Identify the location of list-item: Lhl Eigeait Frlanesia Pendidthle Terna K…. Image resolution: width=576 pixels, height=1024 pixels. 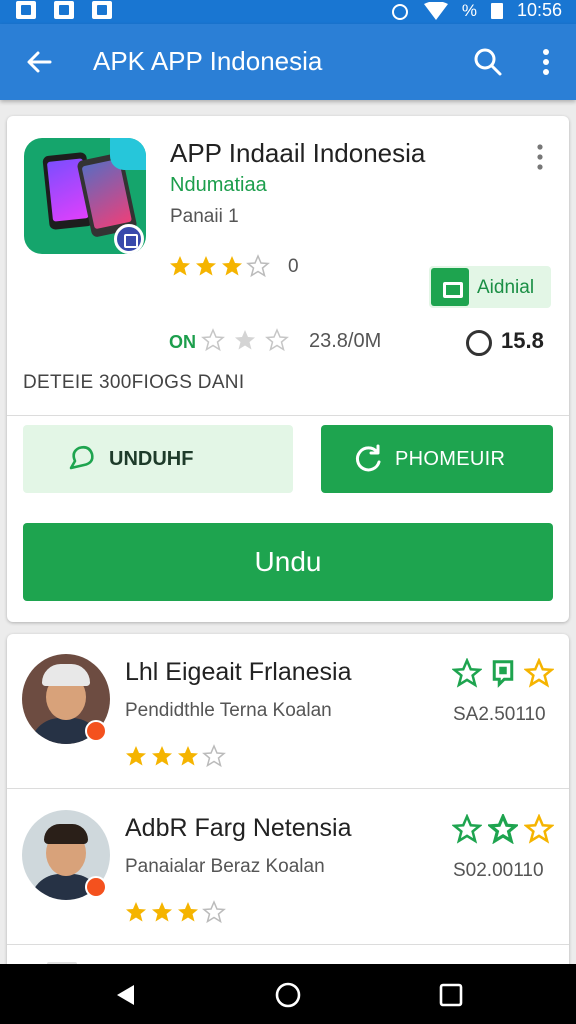
(288, 711).